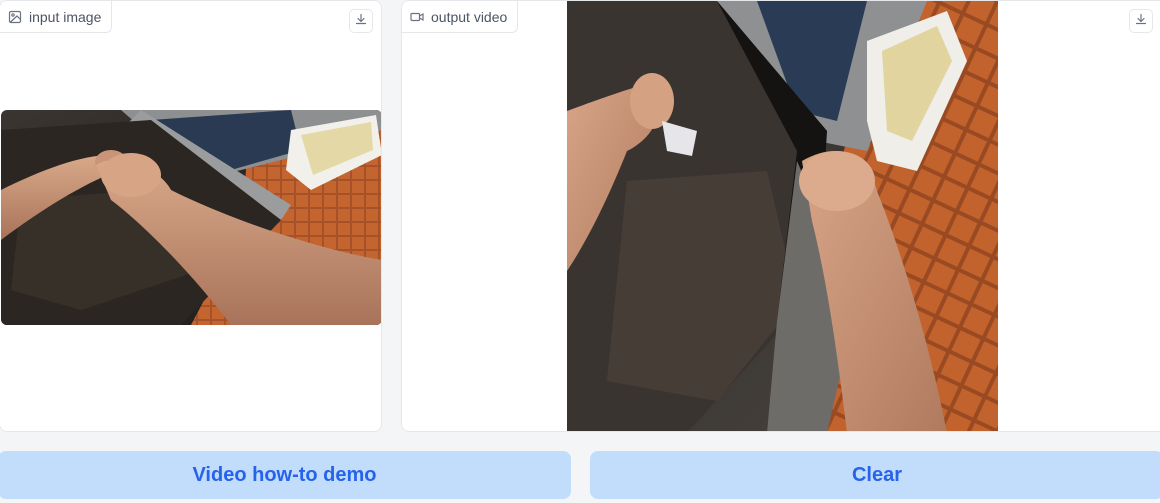  What do you see at coordinates (875, 475) in the screenshot?
I see `clear-button: Clear` at bounding box center [875, 475].